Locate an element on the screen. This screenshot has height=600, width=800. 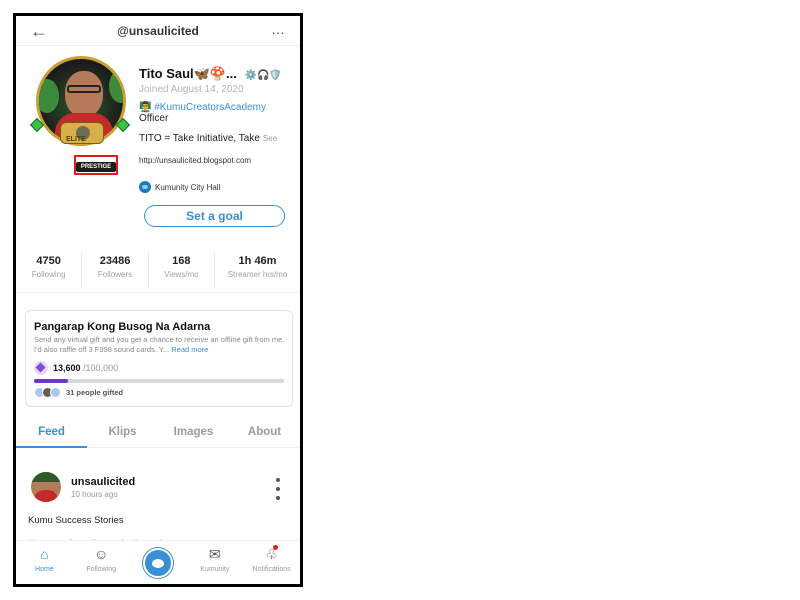
home-icon: ⌂ is located at coordinates (44, 554).